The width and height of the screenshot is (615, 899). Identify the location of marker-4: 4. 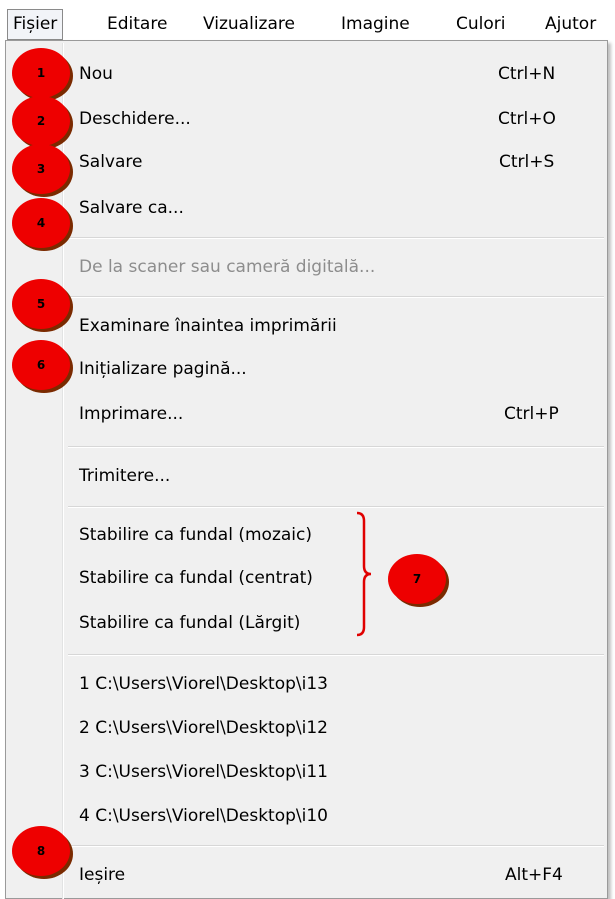
(41, 223).